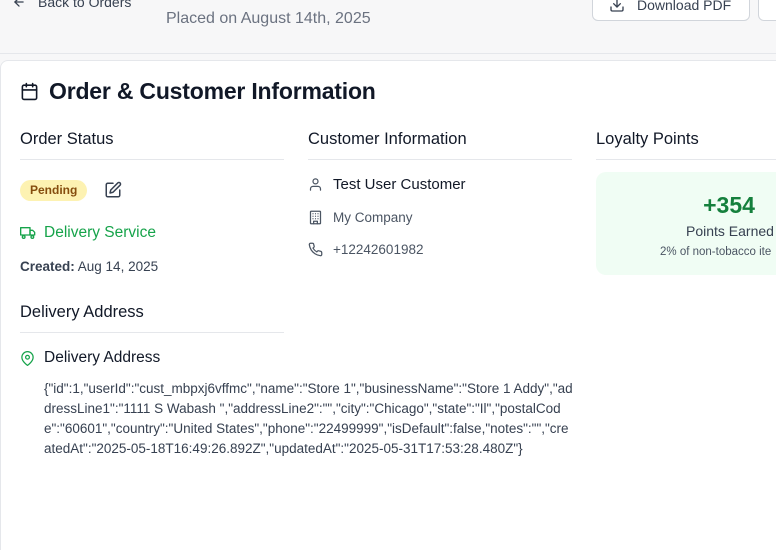 The width and height of the screenshot is (776, 550). Describe the element at coordinates (399, 184) in the screenshot. I see `customer-name: Test User Customer` at that location.